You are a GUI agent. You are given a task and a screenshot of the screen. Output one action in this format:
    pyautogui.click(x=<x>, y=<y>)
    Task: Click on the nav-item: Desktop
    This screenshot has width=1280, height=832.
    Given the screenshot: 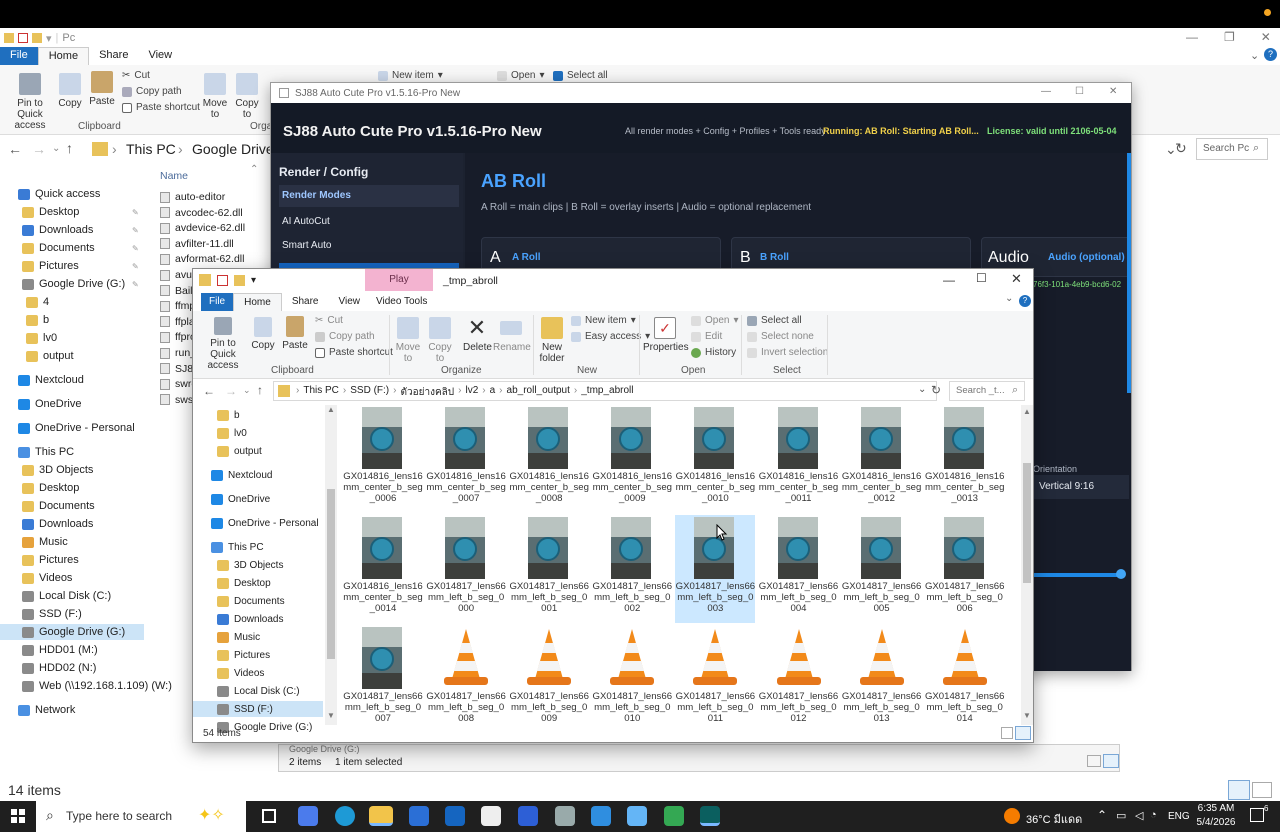 What is the action you would take?
    pyautogui.click(x=72, y=488)
    